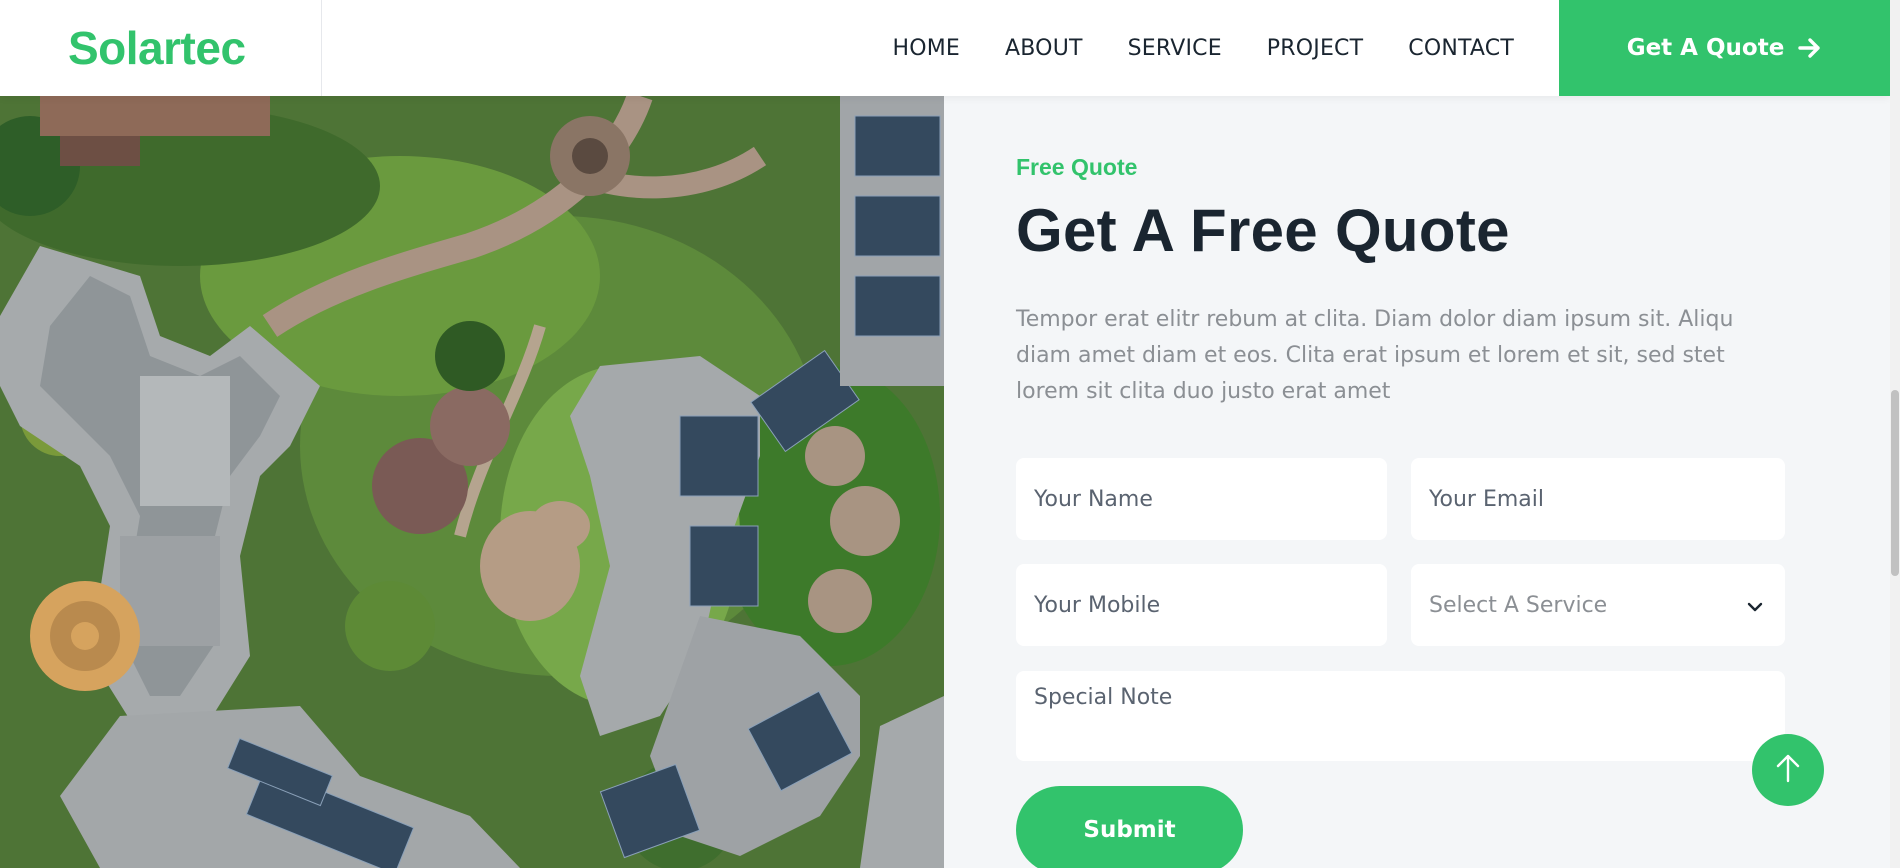 The width and height of the screenshot is (1900, 868). What do you see at coordinates (157, 48) in the screenshot?
I see `brand-logo: Solartec` at bounding box center [157, 48].